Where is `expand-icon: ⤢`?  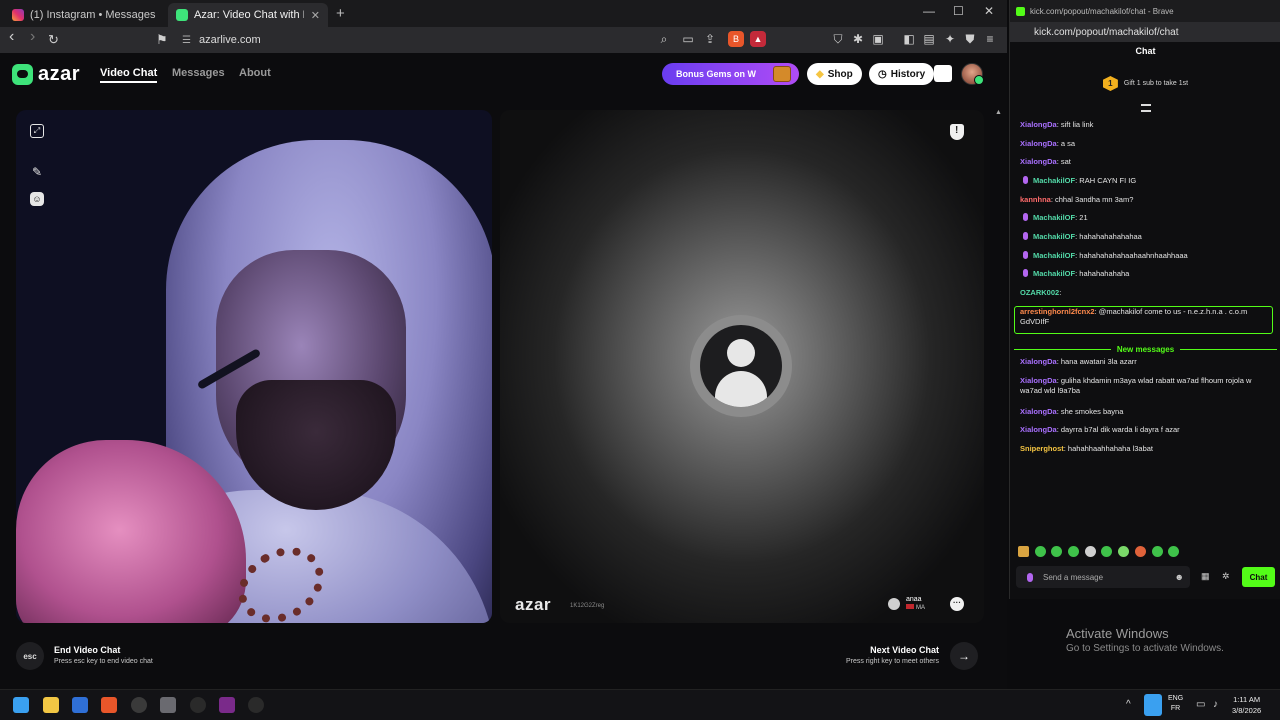 expand-icon: ⤢ is located at coordinates (37, 131).